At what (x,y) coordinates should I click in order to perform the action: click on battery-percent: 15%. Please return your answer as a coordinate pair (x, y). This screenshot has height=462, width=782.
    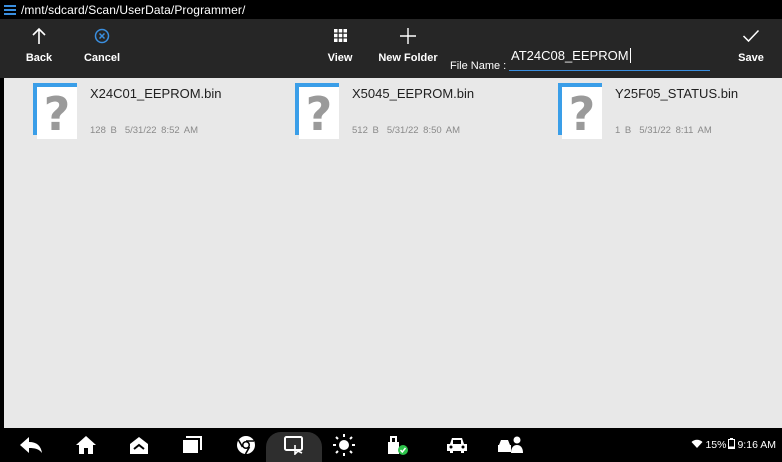
    Looking at the image, I should click on (716, 445).